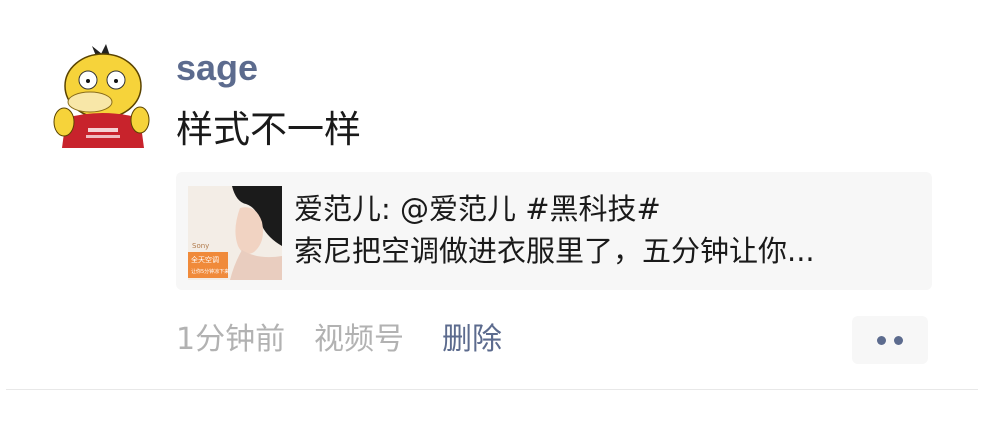  Describe the element at coordinates (205, 259) in the screenshot. I see `thumbnail-text-line2: 全天空调` at that location.